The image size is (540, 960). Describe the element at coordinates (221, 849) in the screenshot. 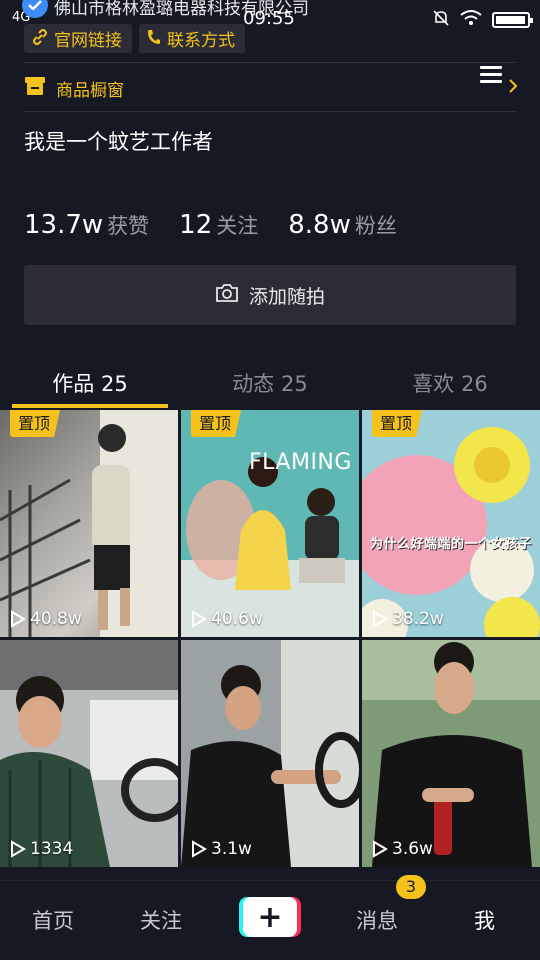

I see `view-count: 3.1w` at that location.